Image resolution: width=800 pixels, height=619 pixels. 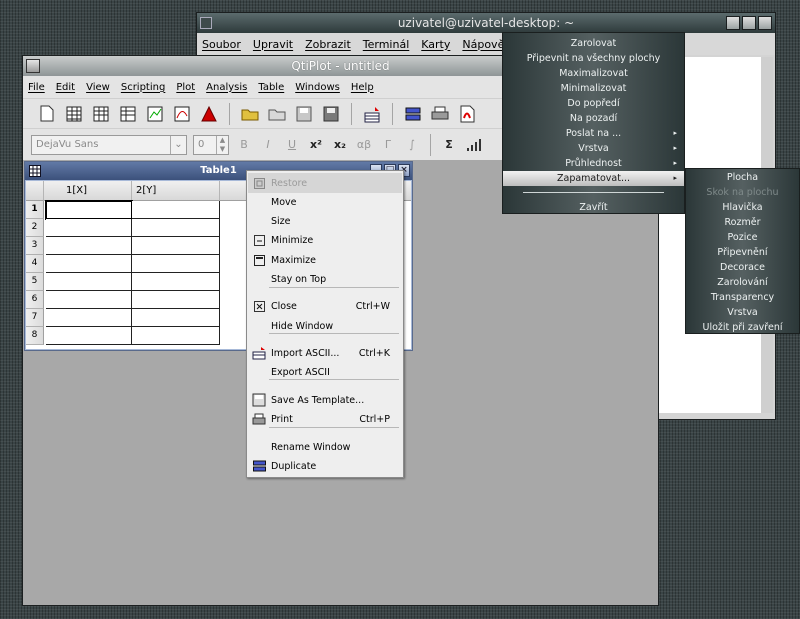 I want to click on font-family-combo: DejaVu Sans ⌄, so click(x=109, y=144).